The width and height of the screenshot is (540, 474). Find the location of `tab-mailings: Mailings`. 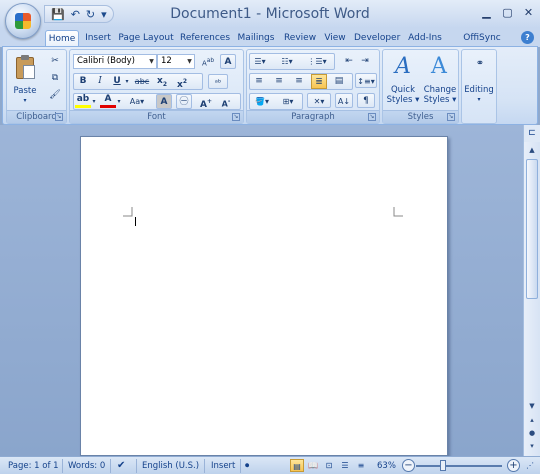

tab-mailings: Mailings is located at coordinates (256, 38).